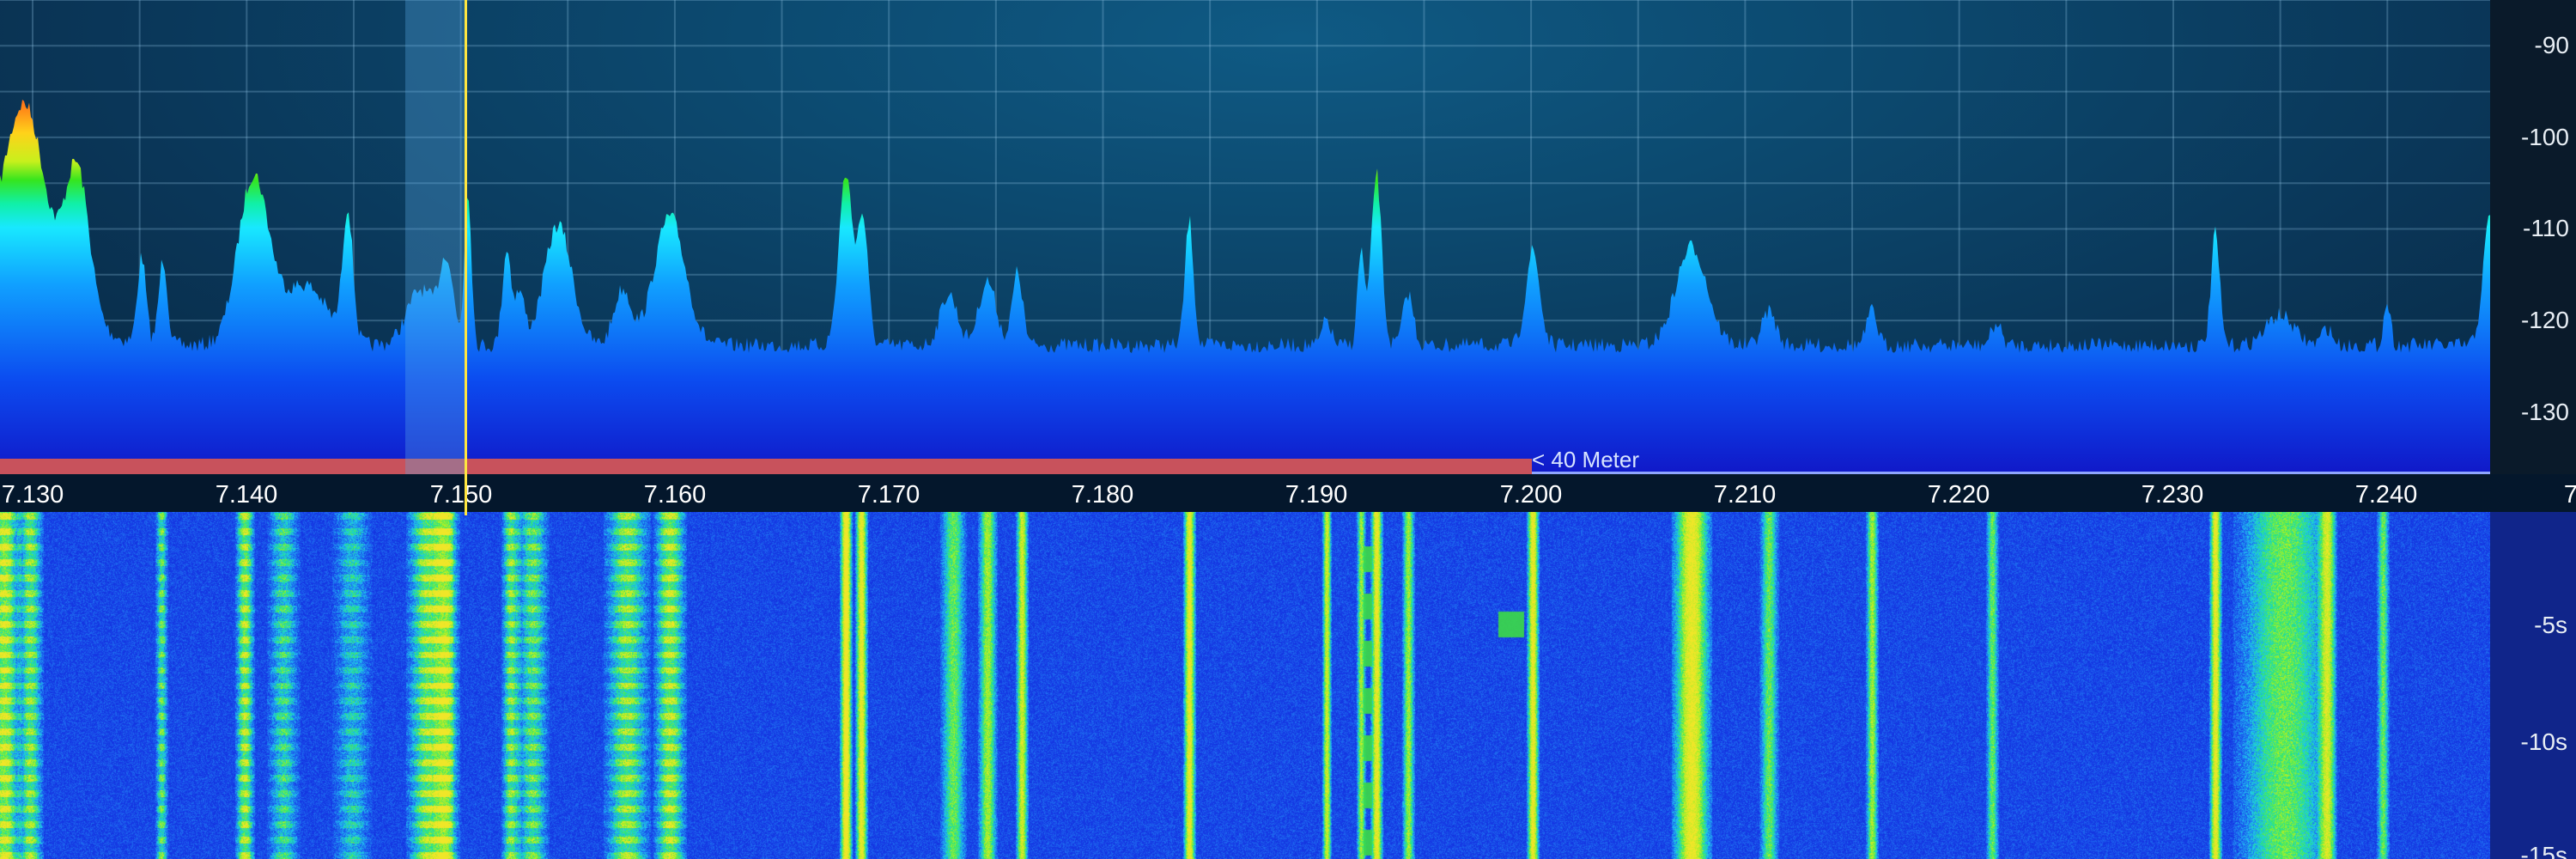 Image resolution: width=2576 pixels, height=859 pixels. I want to click on freq-label: 7, so click(2569, 495).